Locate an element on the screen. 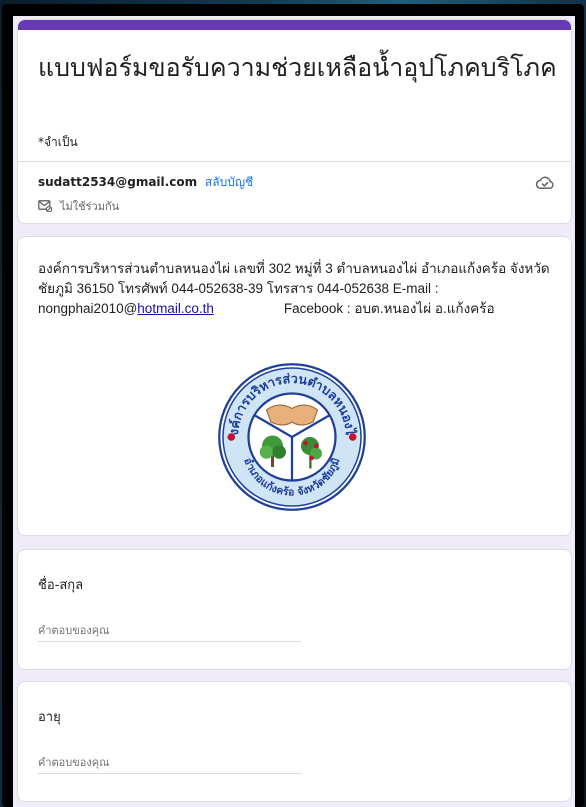 The width and height of the screenshot is (586, 807). question-label-name: ชื่อ-สกุล is located at coordinates (61, 585).